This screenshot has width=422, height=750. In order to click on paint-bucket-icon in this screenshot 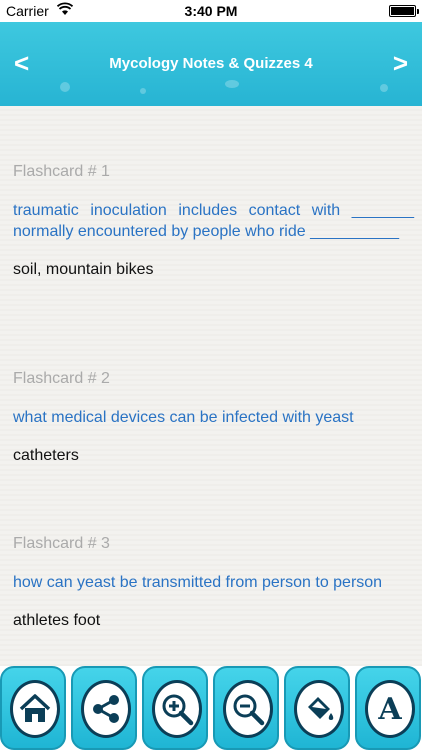, I will do `click(319, 709)`.